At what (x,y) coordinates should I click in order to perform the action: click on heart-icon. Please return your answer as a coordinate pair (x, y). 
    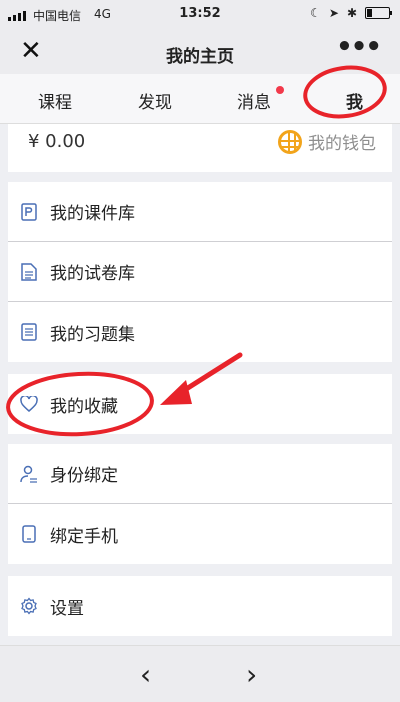
    Looking at the image, I should click on (29, 404).